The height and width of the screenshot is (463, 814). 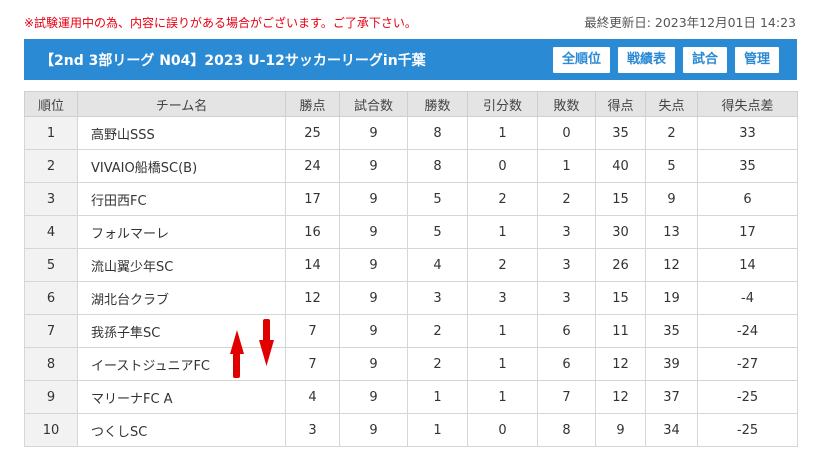 I want to click on annotation-arrows, so click(x=252, y=348).